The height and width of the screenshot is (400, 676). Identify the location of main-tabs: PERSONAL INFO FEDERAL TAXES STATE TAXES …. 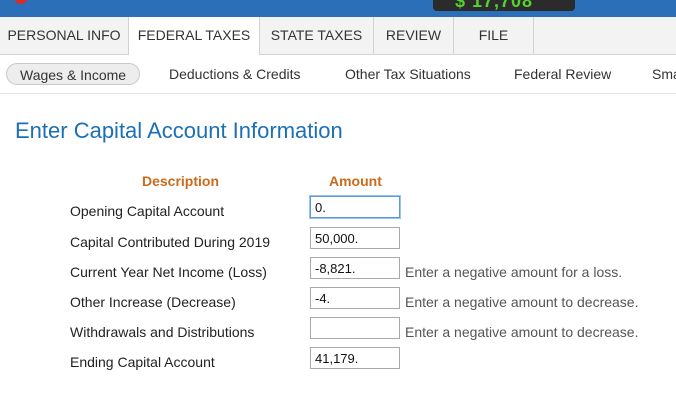
(338, 36).